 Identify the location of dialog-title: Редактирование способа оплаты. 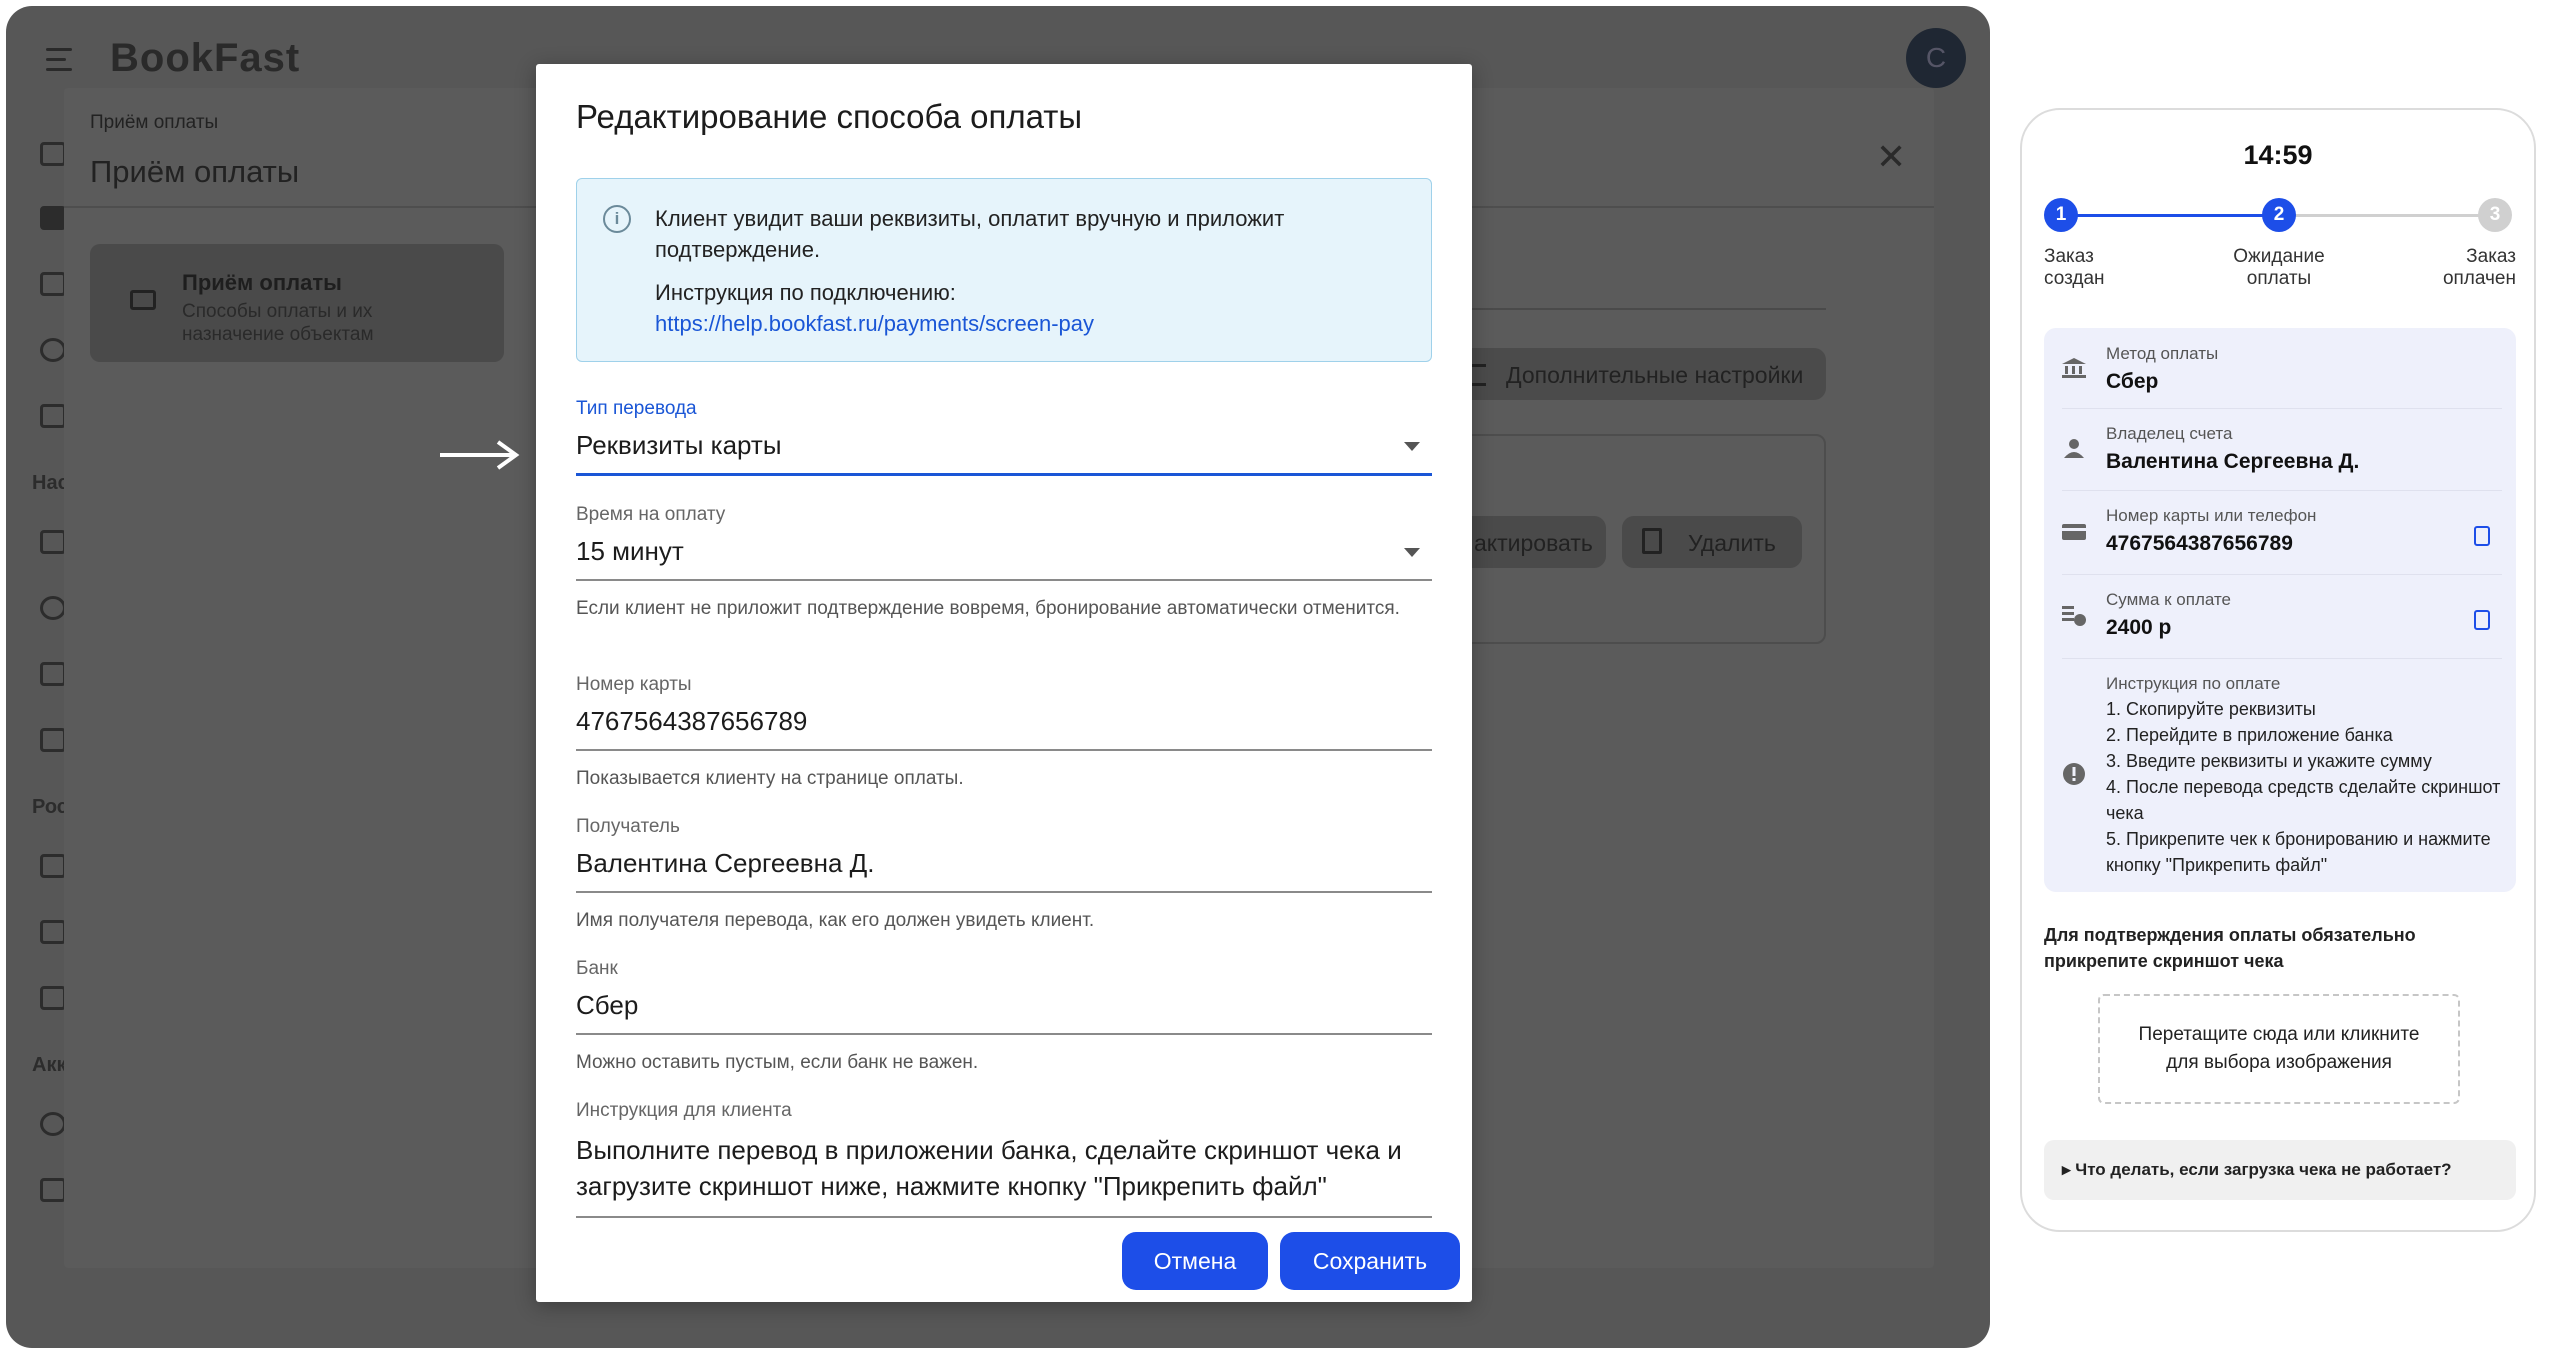
(829, 116).